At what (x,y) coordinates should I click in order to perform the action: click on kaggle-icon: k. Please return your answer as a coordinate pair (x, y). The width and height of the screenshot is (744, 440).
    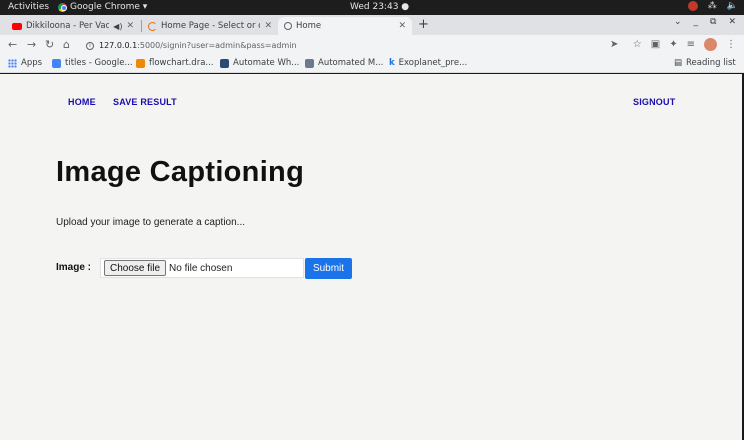
    Looking at the image, I should click on (392, 63).